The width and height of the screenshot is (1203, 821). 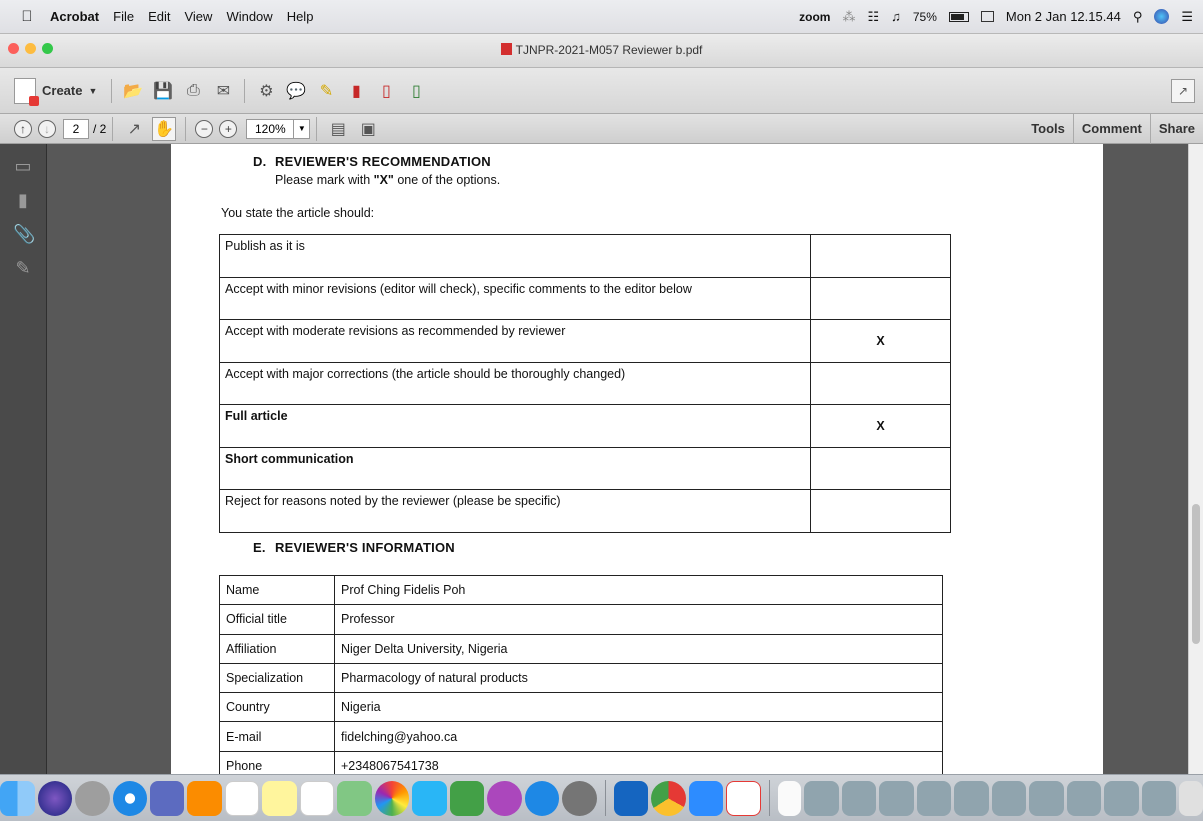 What do you see at coordinates (47, 128) in the screenshot?
I see `next-page-icon: ↓` at bounding box center [47, 128].